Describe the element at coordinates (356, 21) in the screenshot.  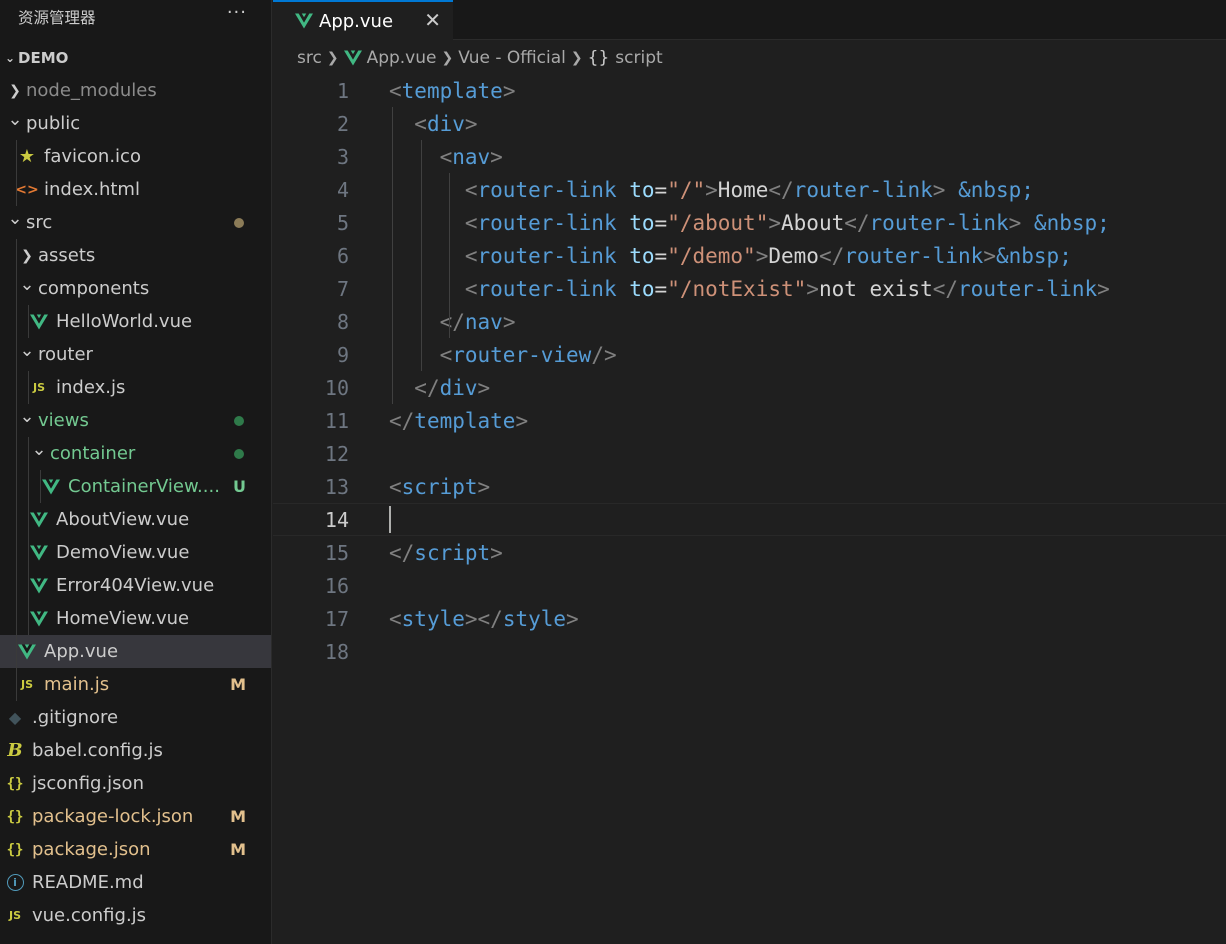
I see `tab-label: App.vue` at that location.